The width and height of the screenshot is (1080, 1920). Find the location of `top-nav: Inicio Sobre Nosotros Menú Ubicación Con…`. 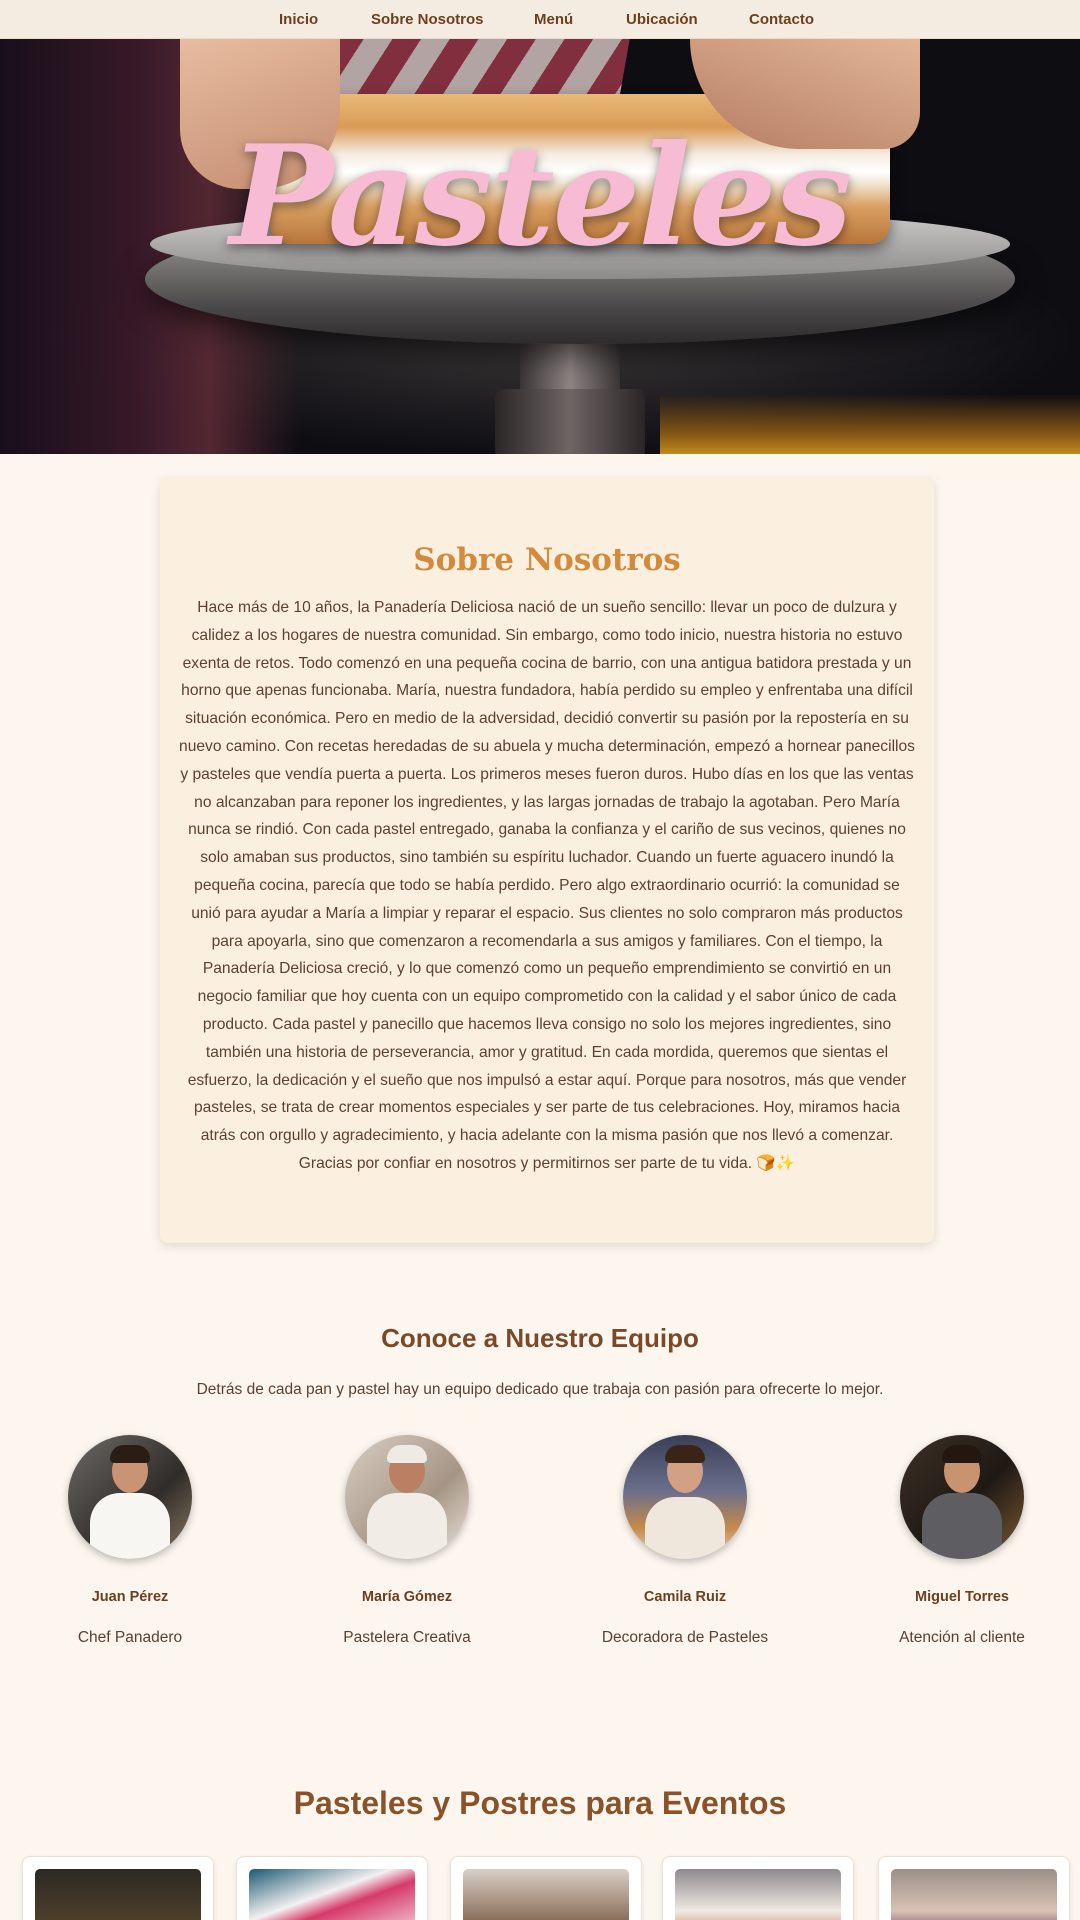

top-nav: Inicio Sobre Nosotros Menú Ubicación Con… is located at coordinates (540, 19).